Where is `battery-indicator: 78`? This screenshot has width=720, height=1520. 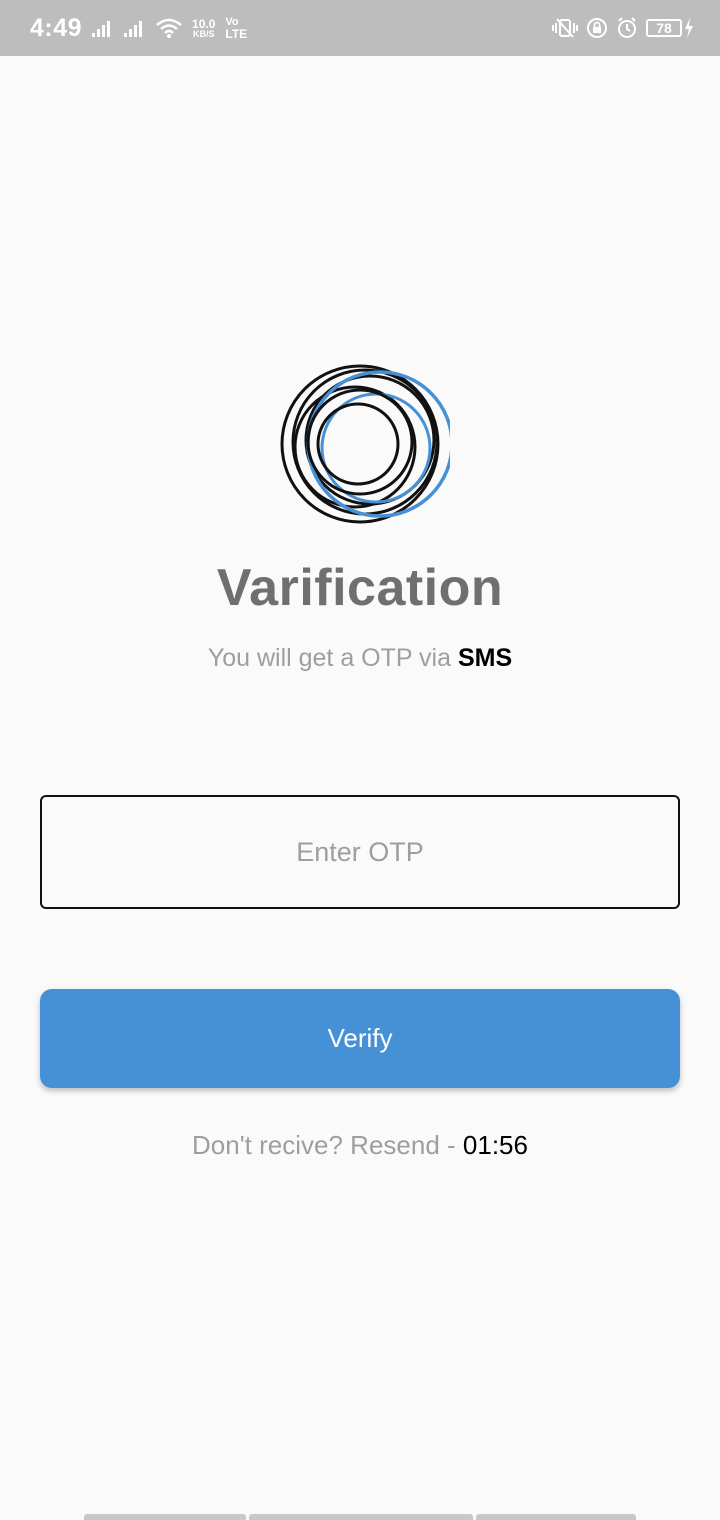 battery-indicator: 78 is located at coordinates (670, 28).